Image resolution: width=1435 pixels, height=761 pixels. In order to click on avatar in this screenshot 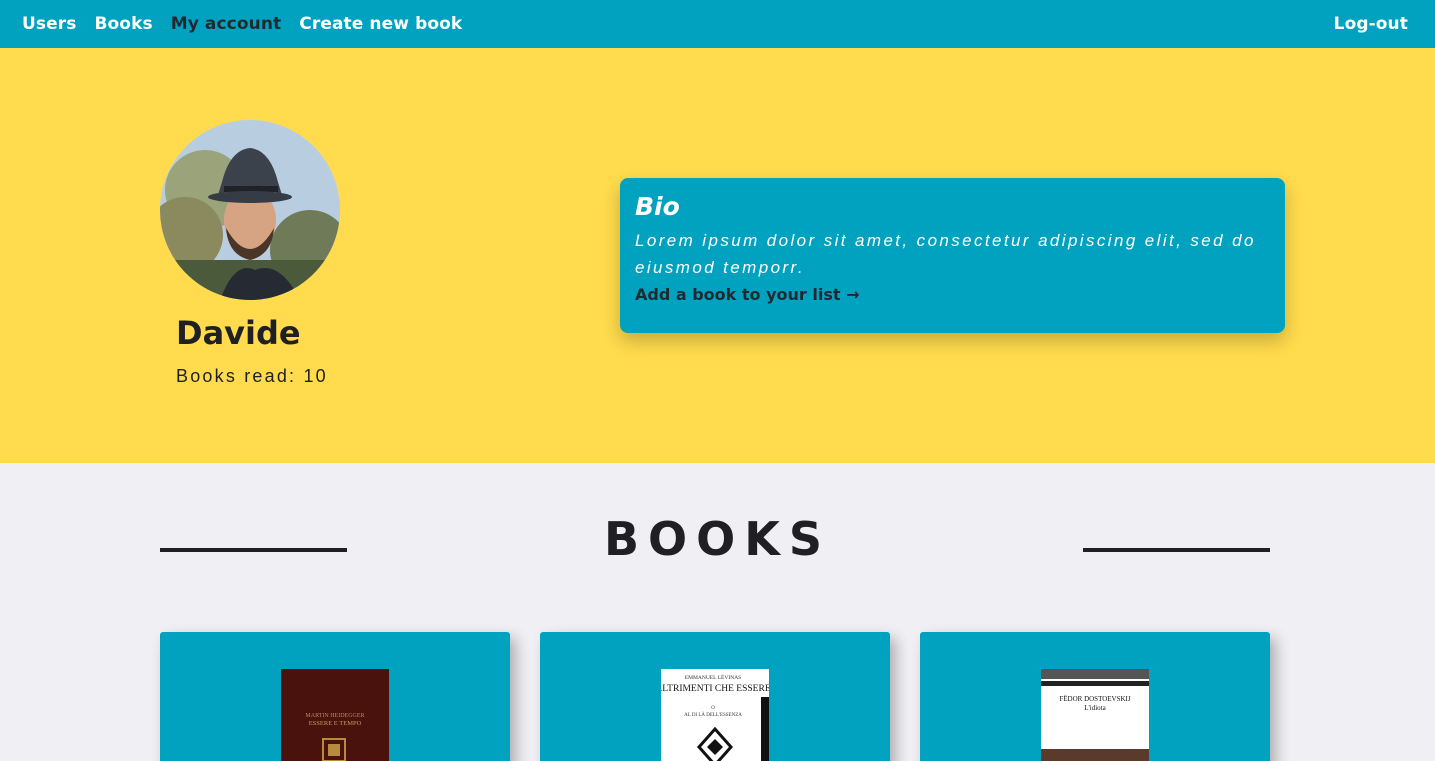, I will do `click(250, 210)`.